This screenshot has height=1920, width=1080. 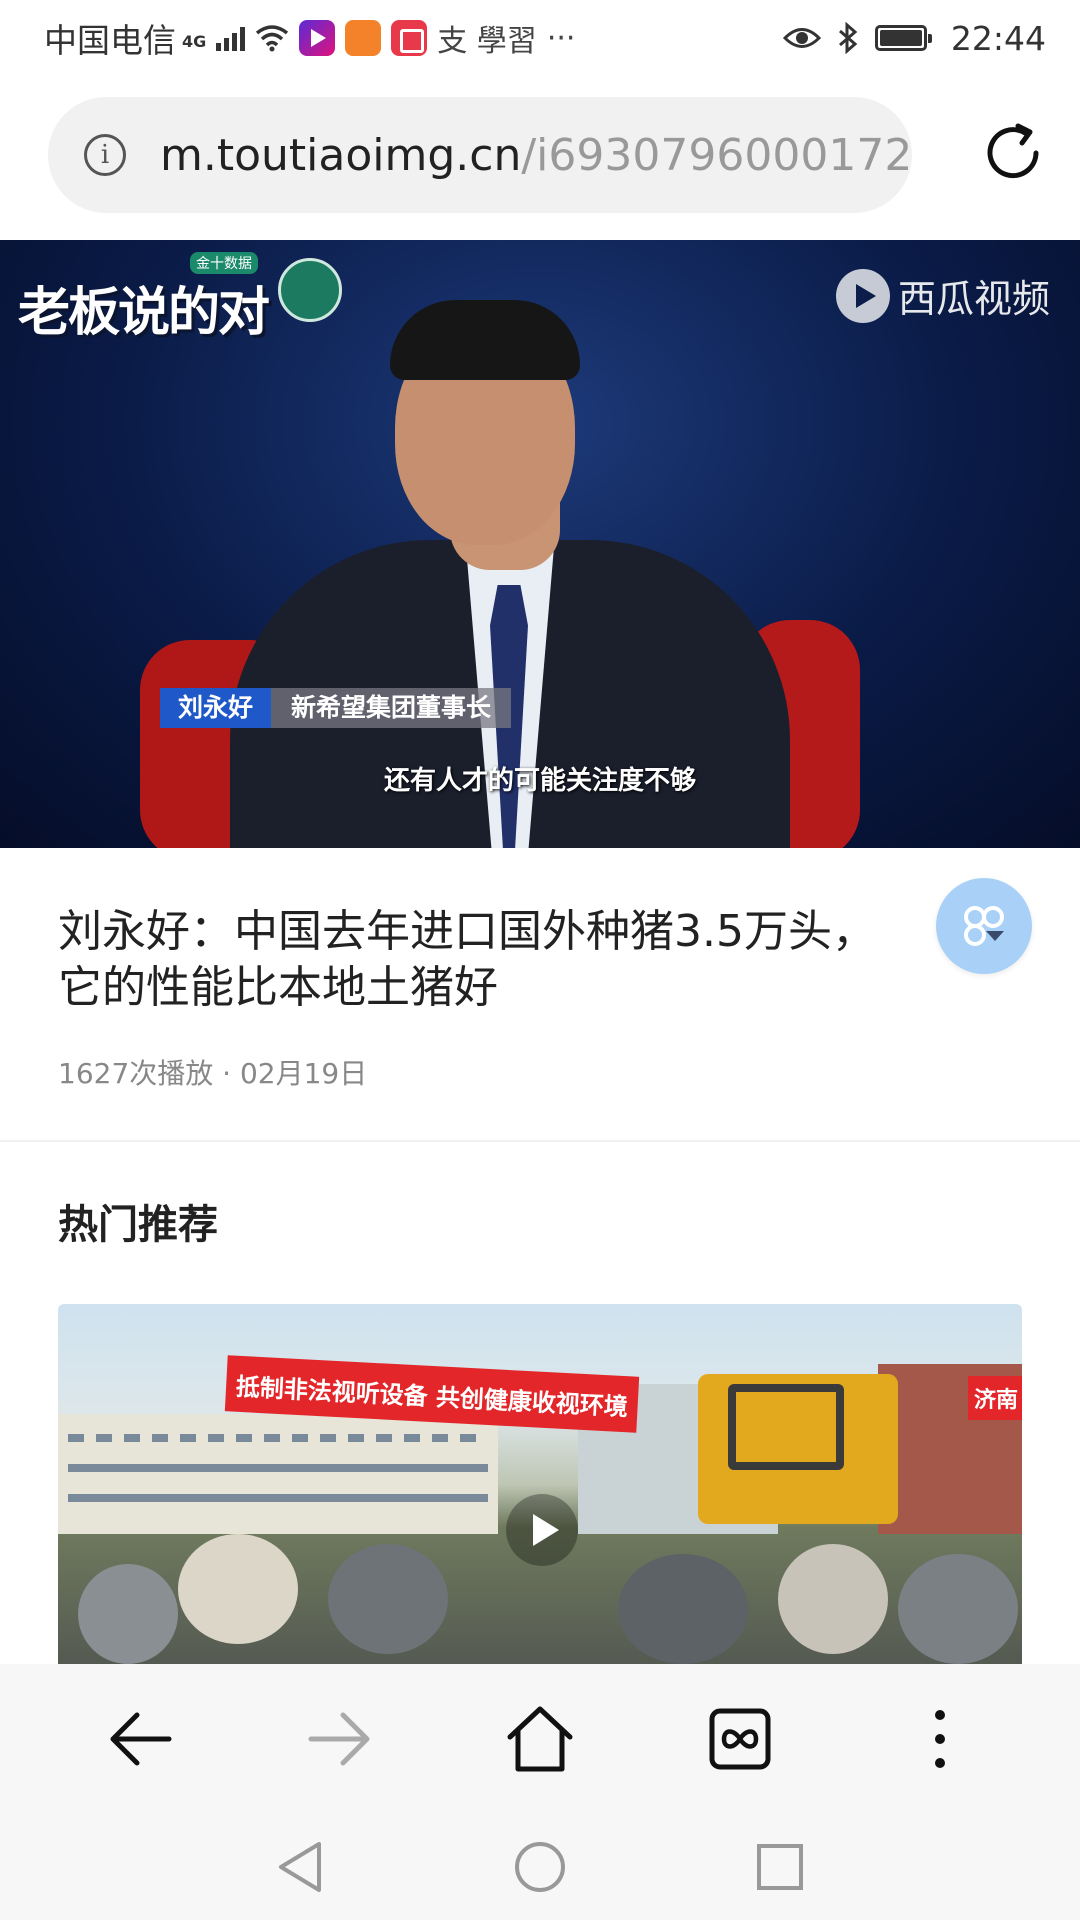 I want to click on back-arrow-icon, so click(x=141, y=1739).